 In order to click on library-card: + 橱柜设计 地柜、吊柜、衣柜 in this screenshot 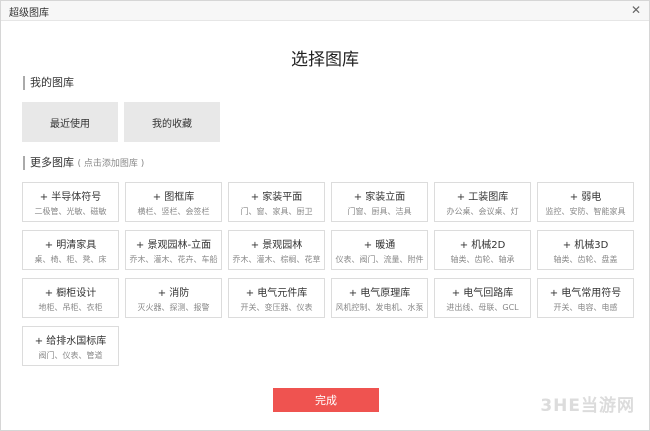, I will do `click(70, 298)`.